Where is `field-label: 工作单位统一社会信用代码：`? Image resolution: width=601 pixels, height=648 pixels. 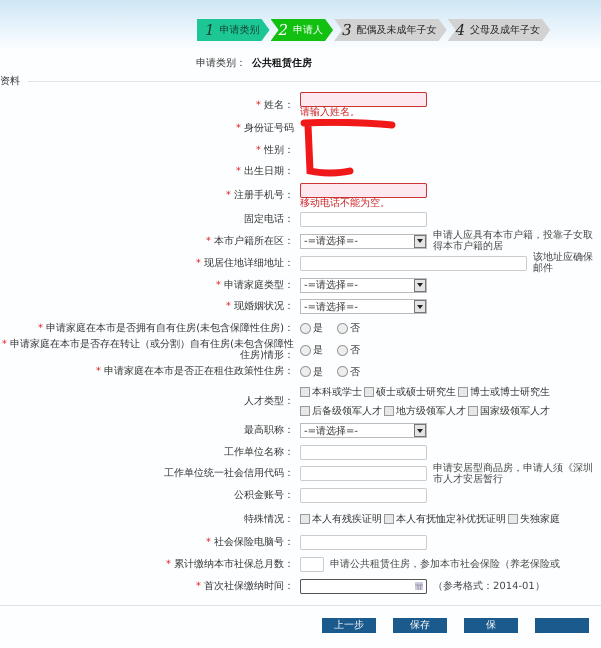 field-label: 工作单位统一社会信用代码： is located at coordinates (229, 474).